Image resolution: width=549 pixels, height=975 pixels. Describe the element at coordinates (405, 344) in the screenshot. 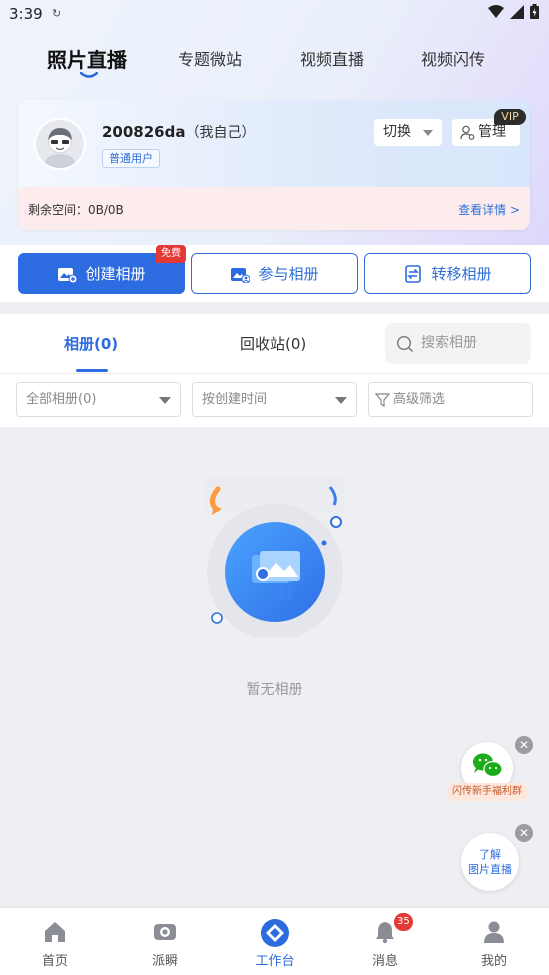

I see `search-icon` at that location.